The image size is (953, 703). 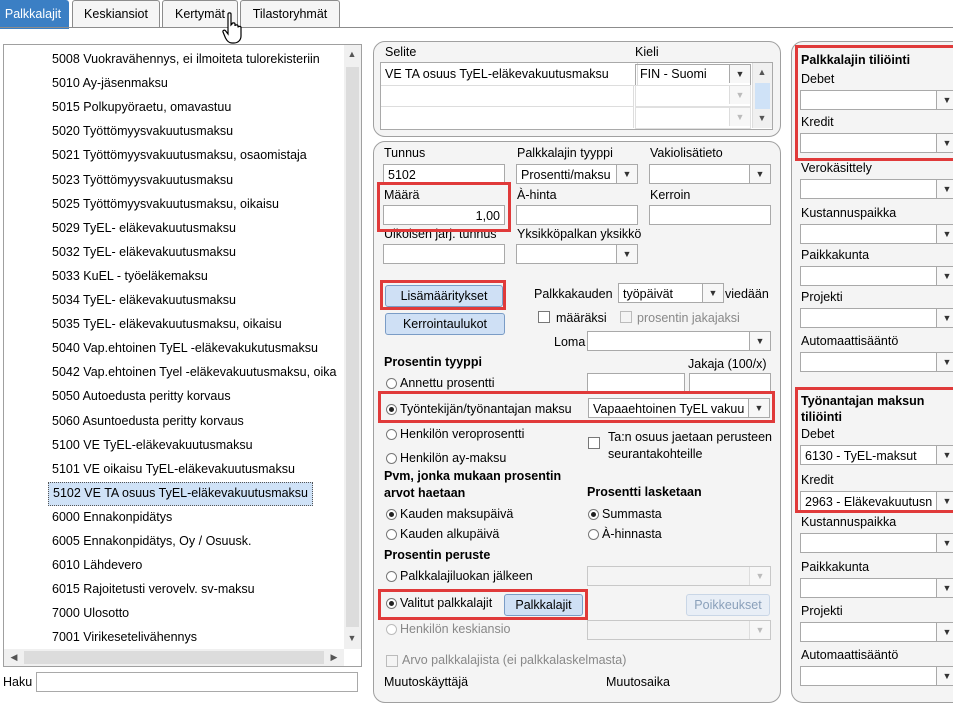 I want to click on vertical-scrollbar: ▲ ▼, so click(x=352, y=347).